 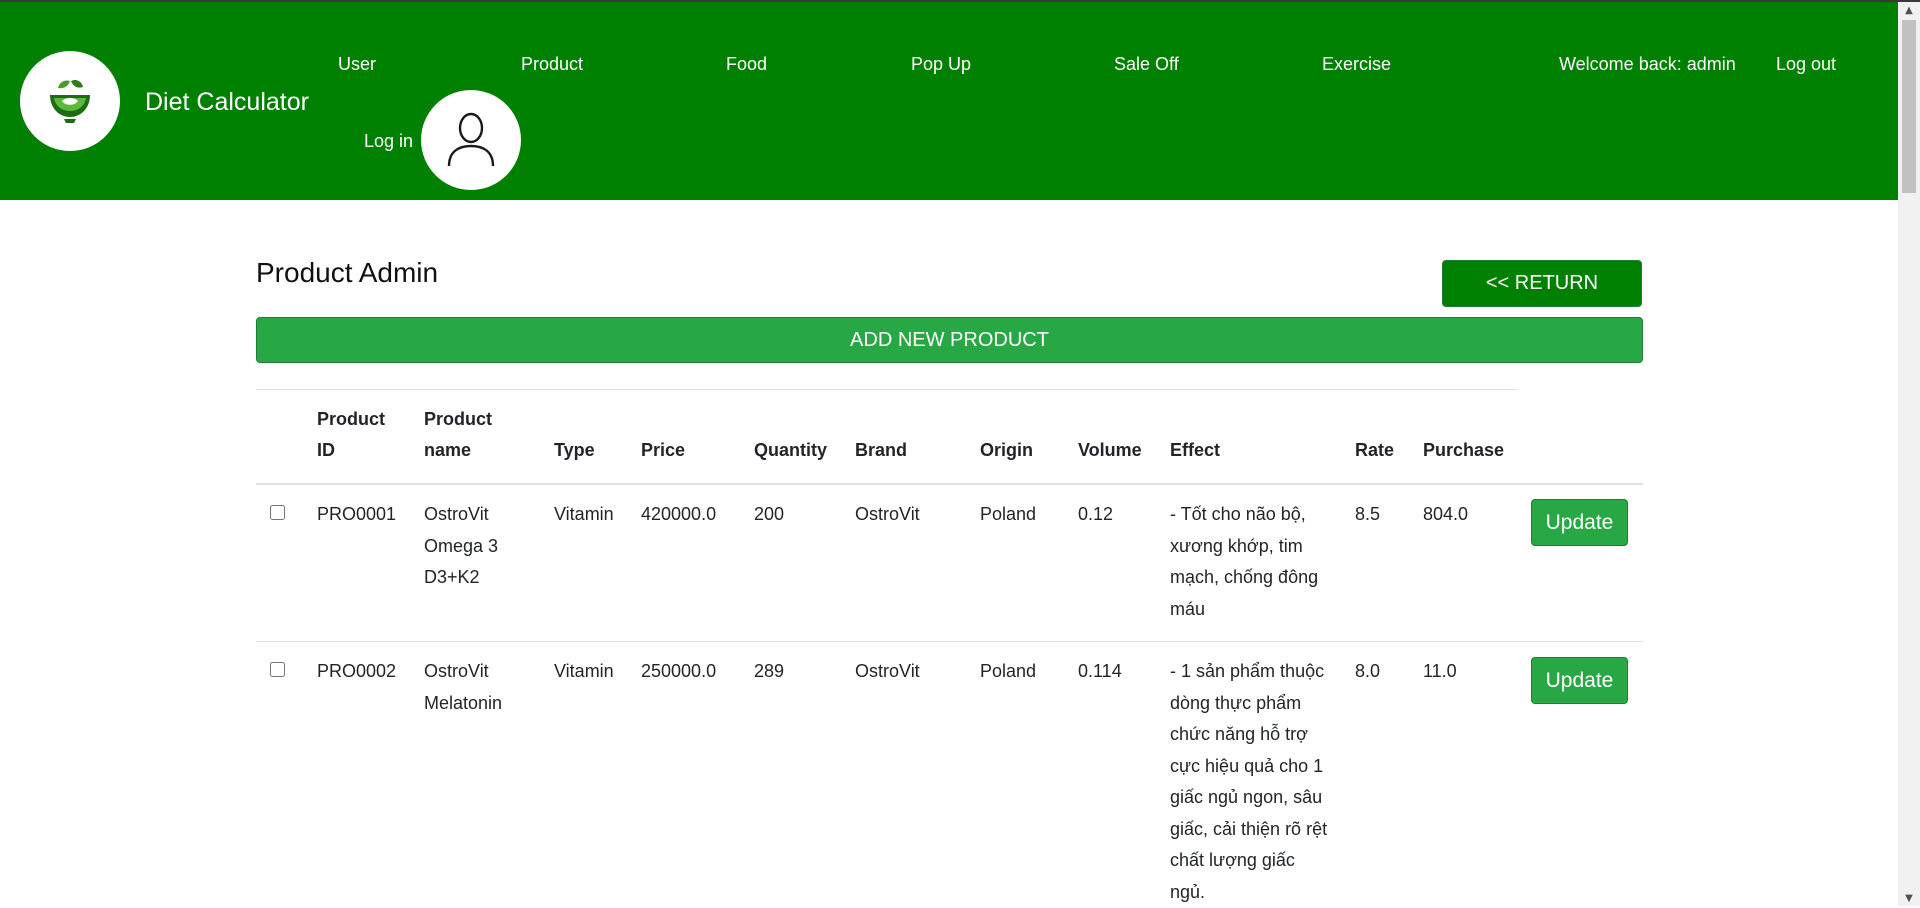 What do you see at coordinates (886, 389) in the screenshot?
I see `table-top-border` at bounding box center [886, 389].